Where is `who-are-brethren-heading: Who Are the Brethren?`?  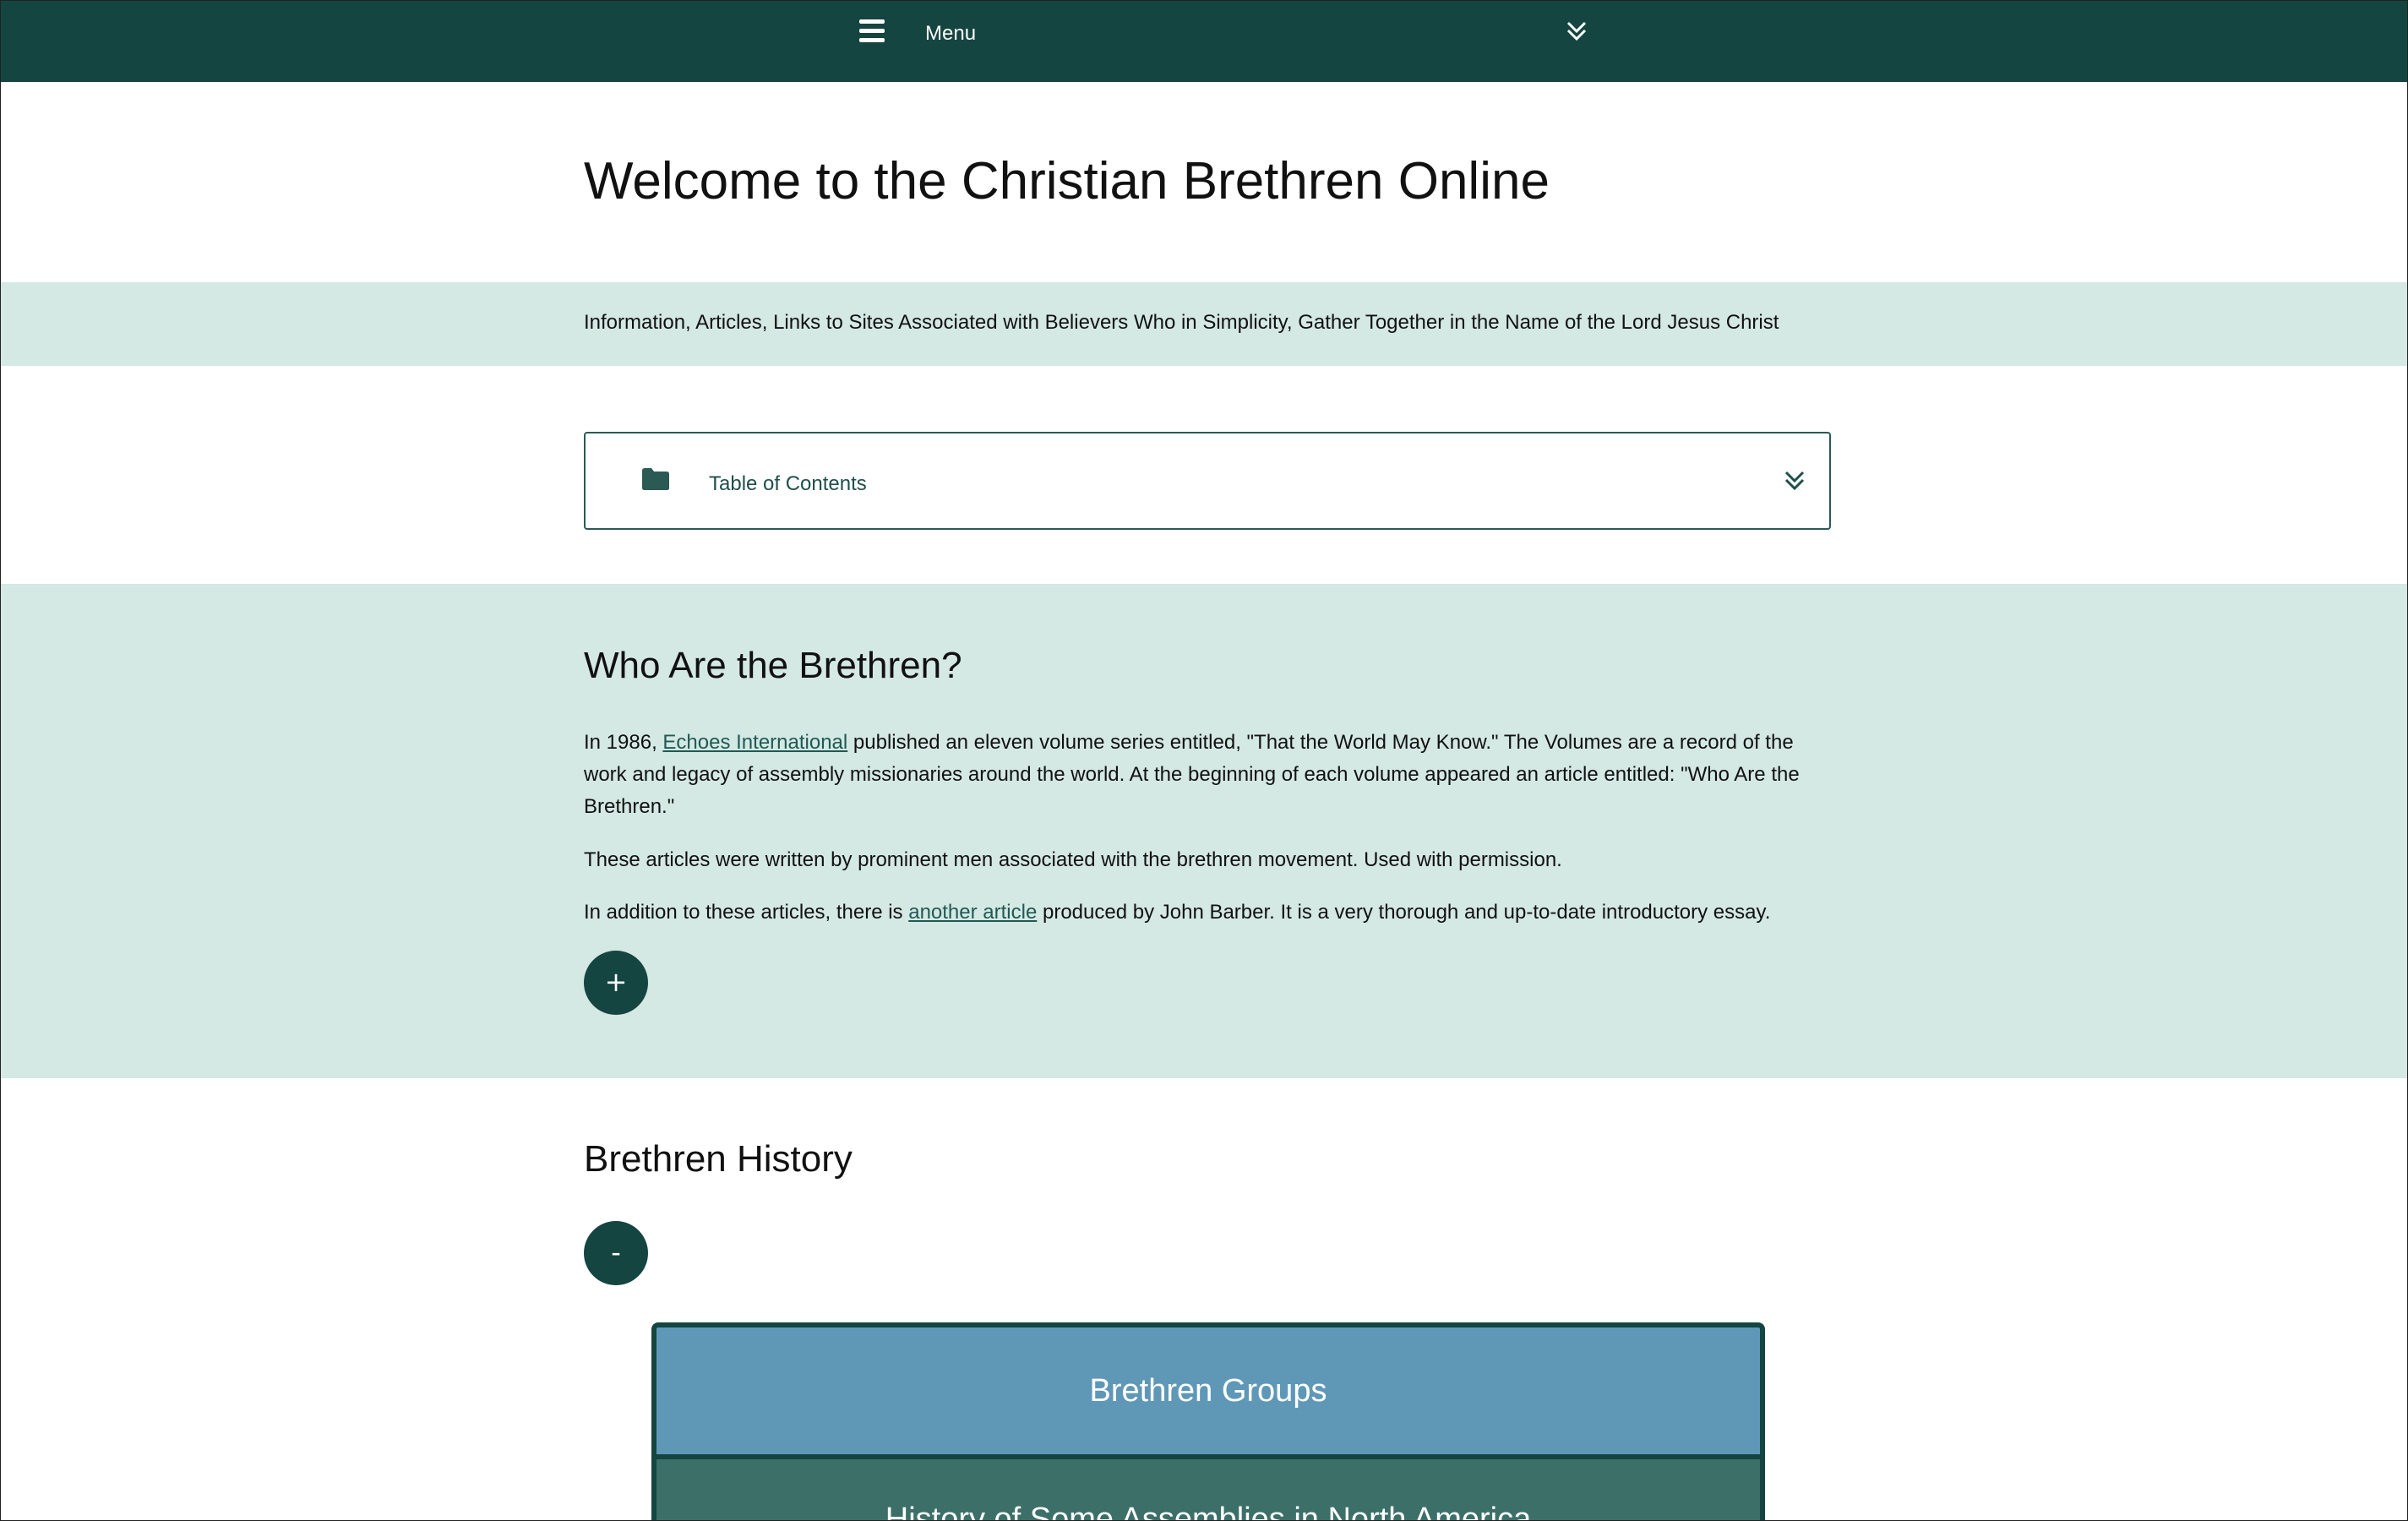
who-are-brethren-heading: Who Are the Brethren? is located at coordinates (773, 665).